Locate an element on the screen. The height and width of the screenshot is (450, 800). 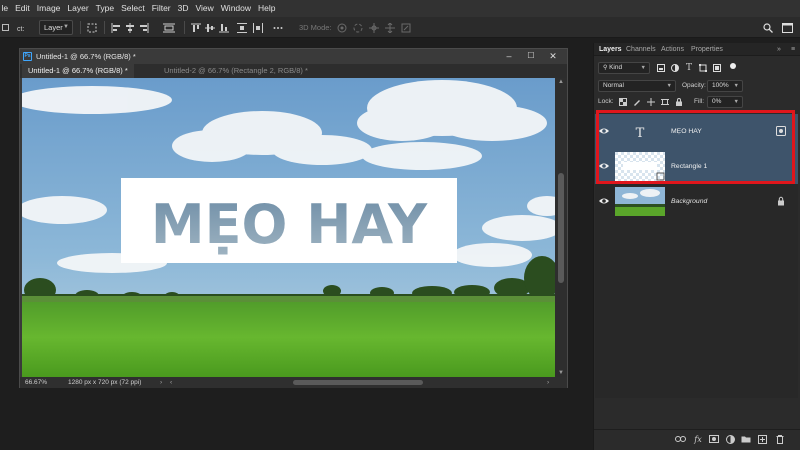
menu-help: Help is located at coordinates (267, 8).